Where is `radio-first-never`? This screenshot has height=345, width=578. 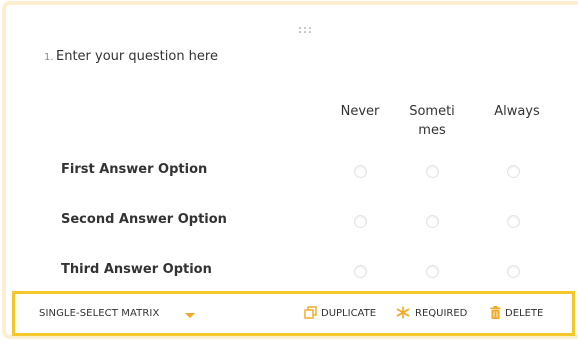
radio-first-never is located at coordinates (360, 171).